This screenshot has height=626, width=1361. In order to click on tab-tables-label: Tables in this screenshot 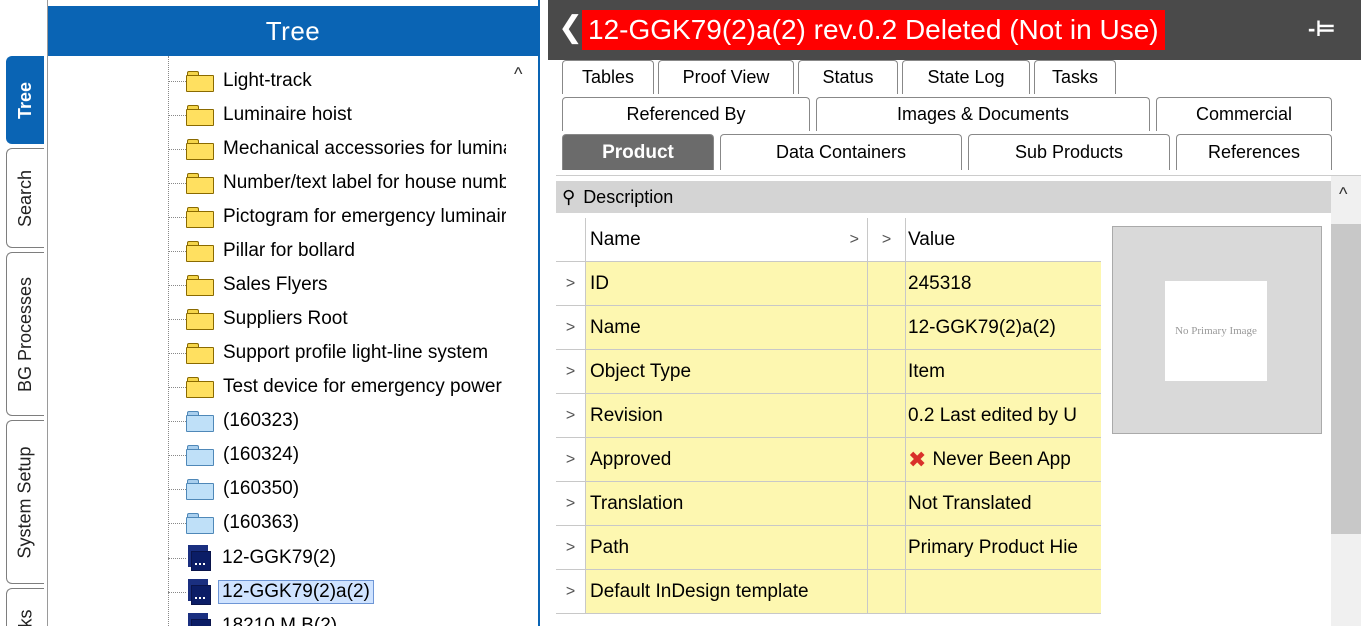, I will do `click(608, 77)`.